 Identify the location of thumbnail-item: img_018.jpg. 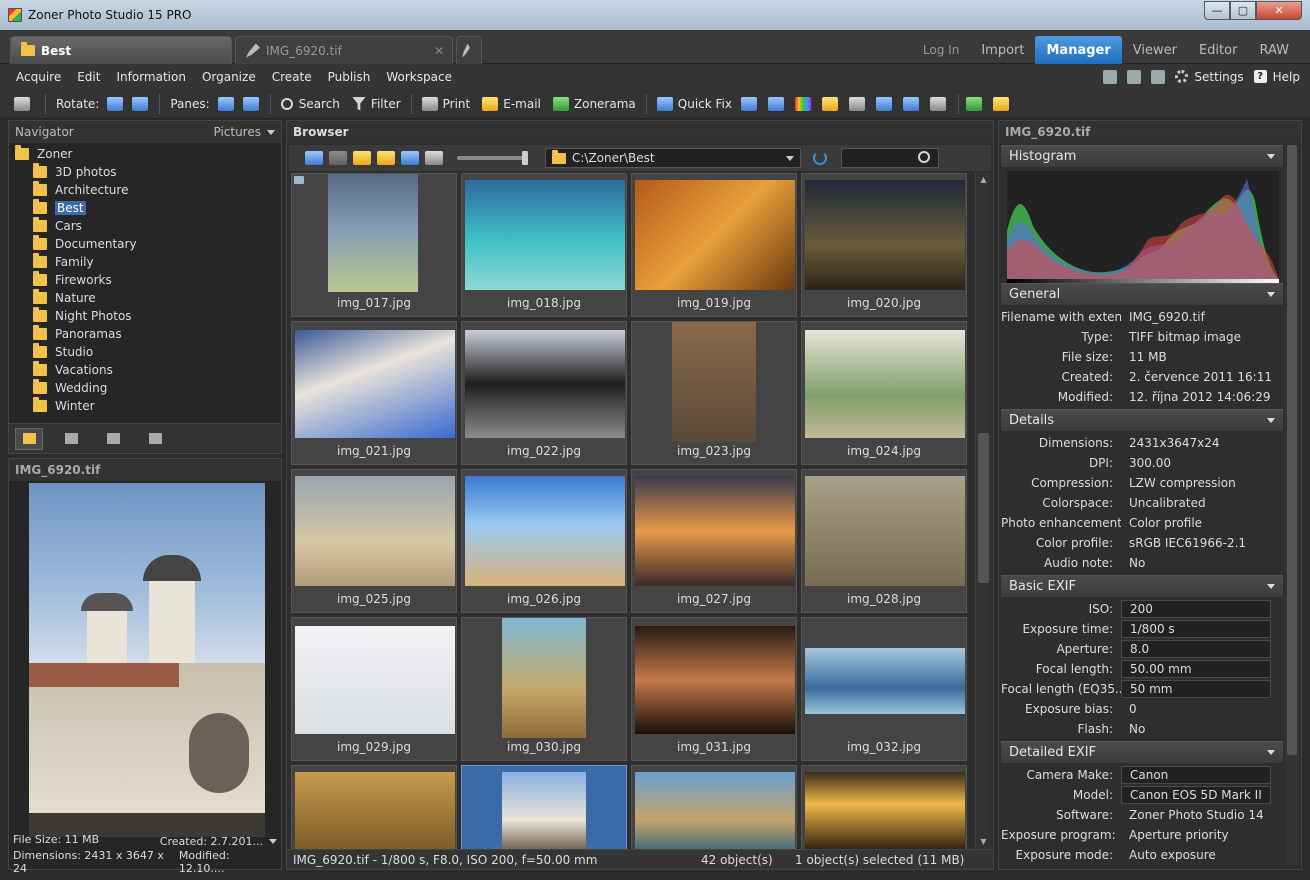
(544, 245).